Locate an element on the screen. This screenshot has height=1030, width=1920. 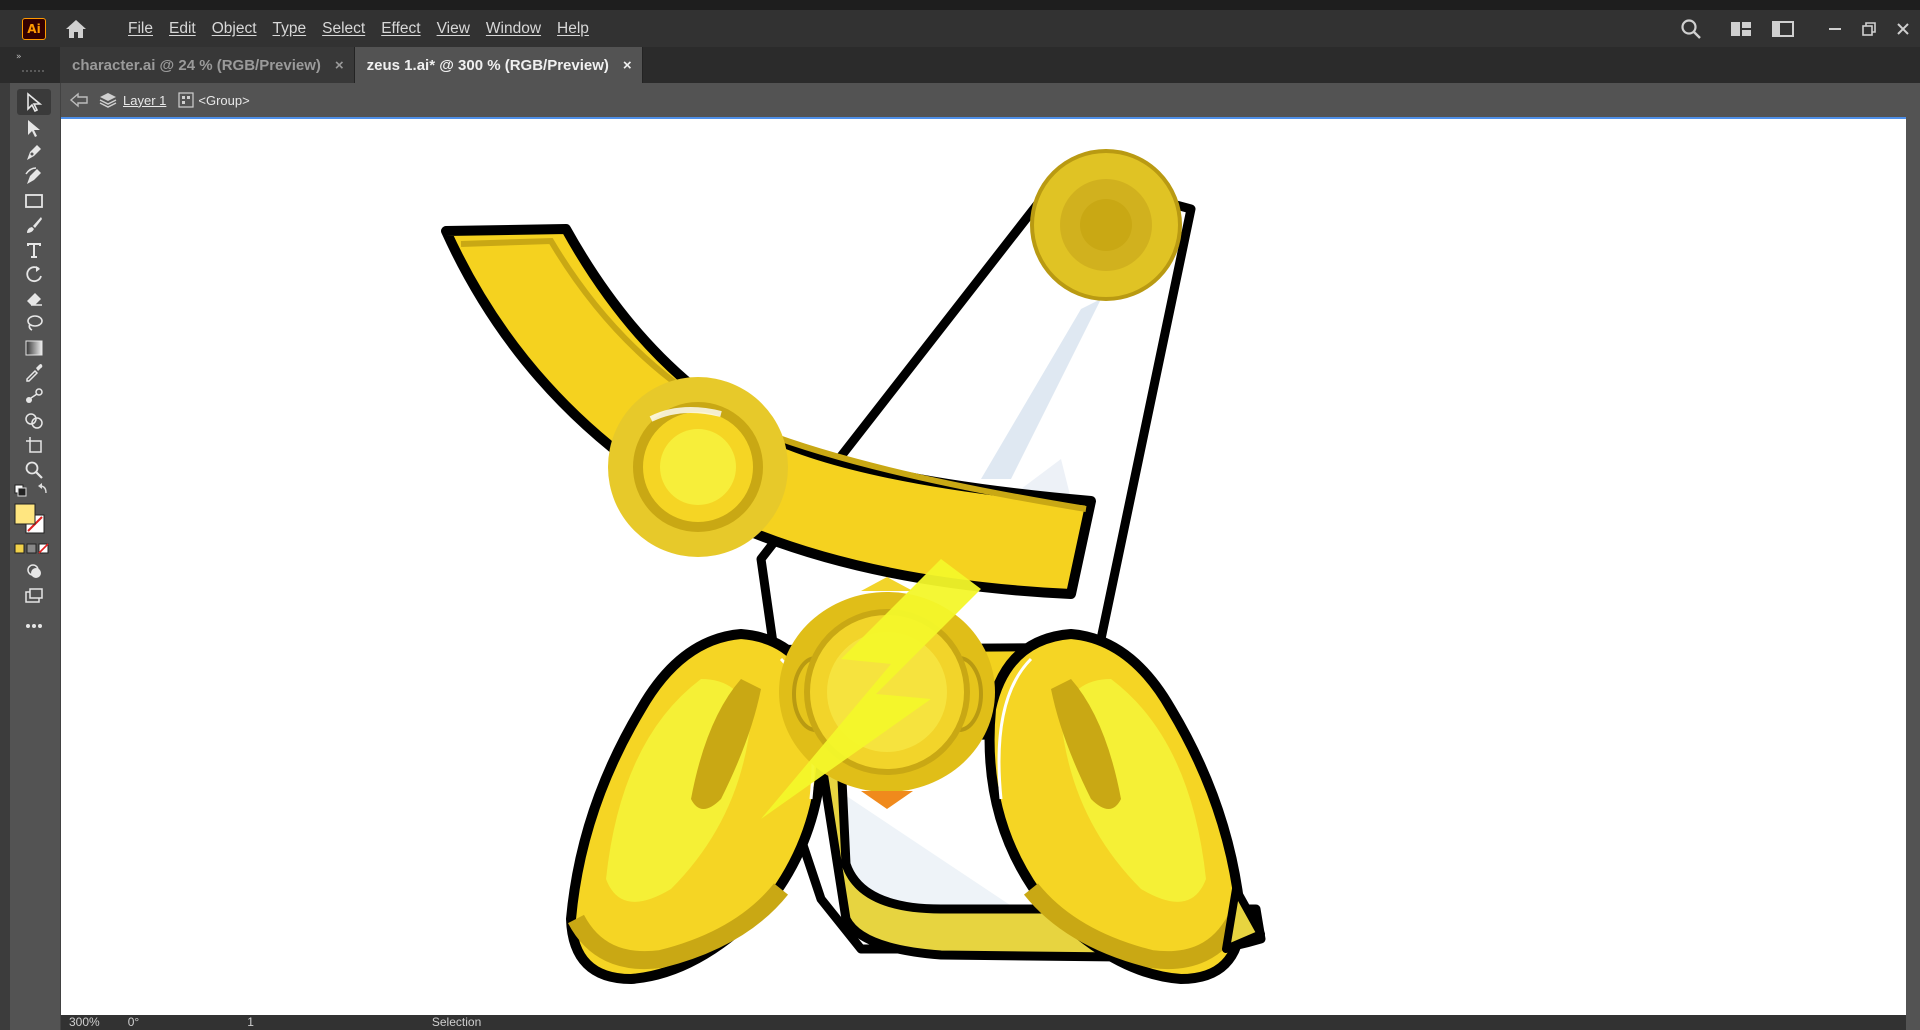
drawing-mode-icon is located at coordinates (34, 571).